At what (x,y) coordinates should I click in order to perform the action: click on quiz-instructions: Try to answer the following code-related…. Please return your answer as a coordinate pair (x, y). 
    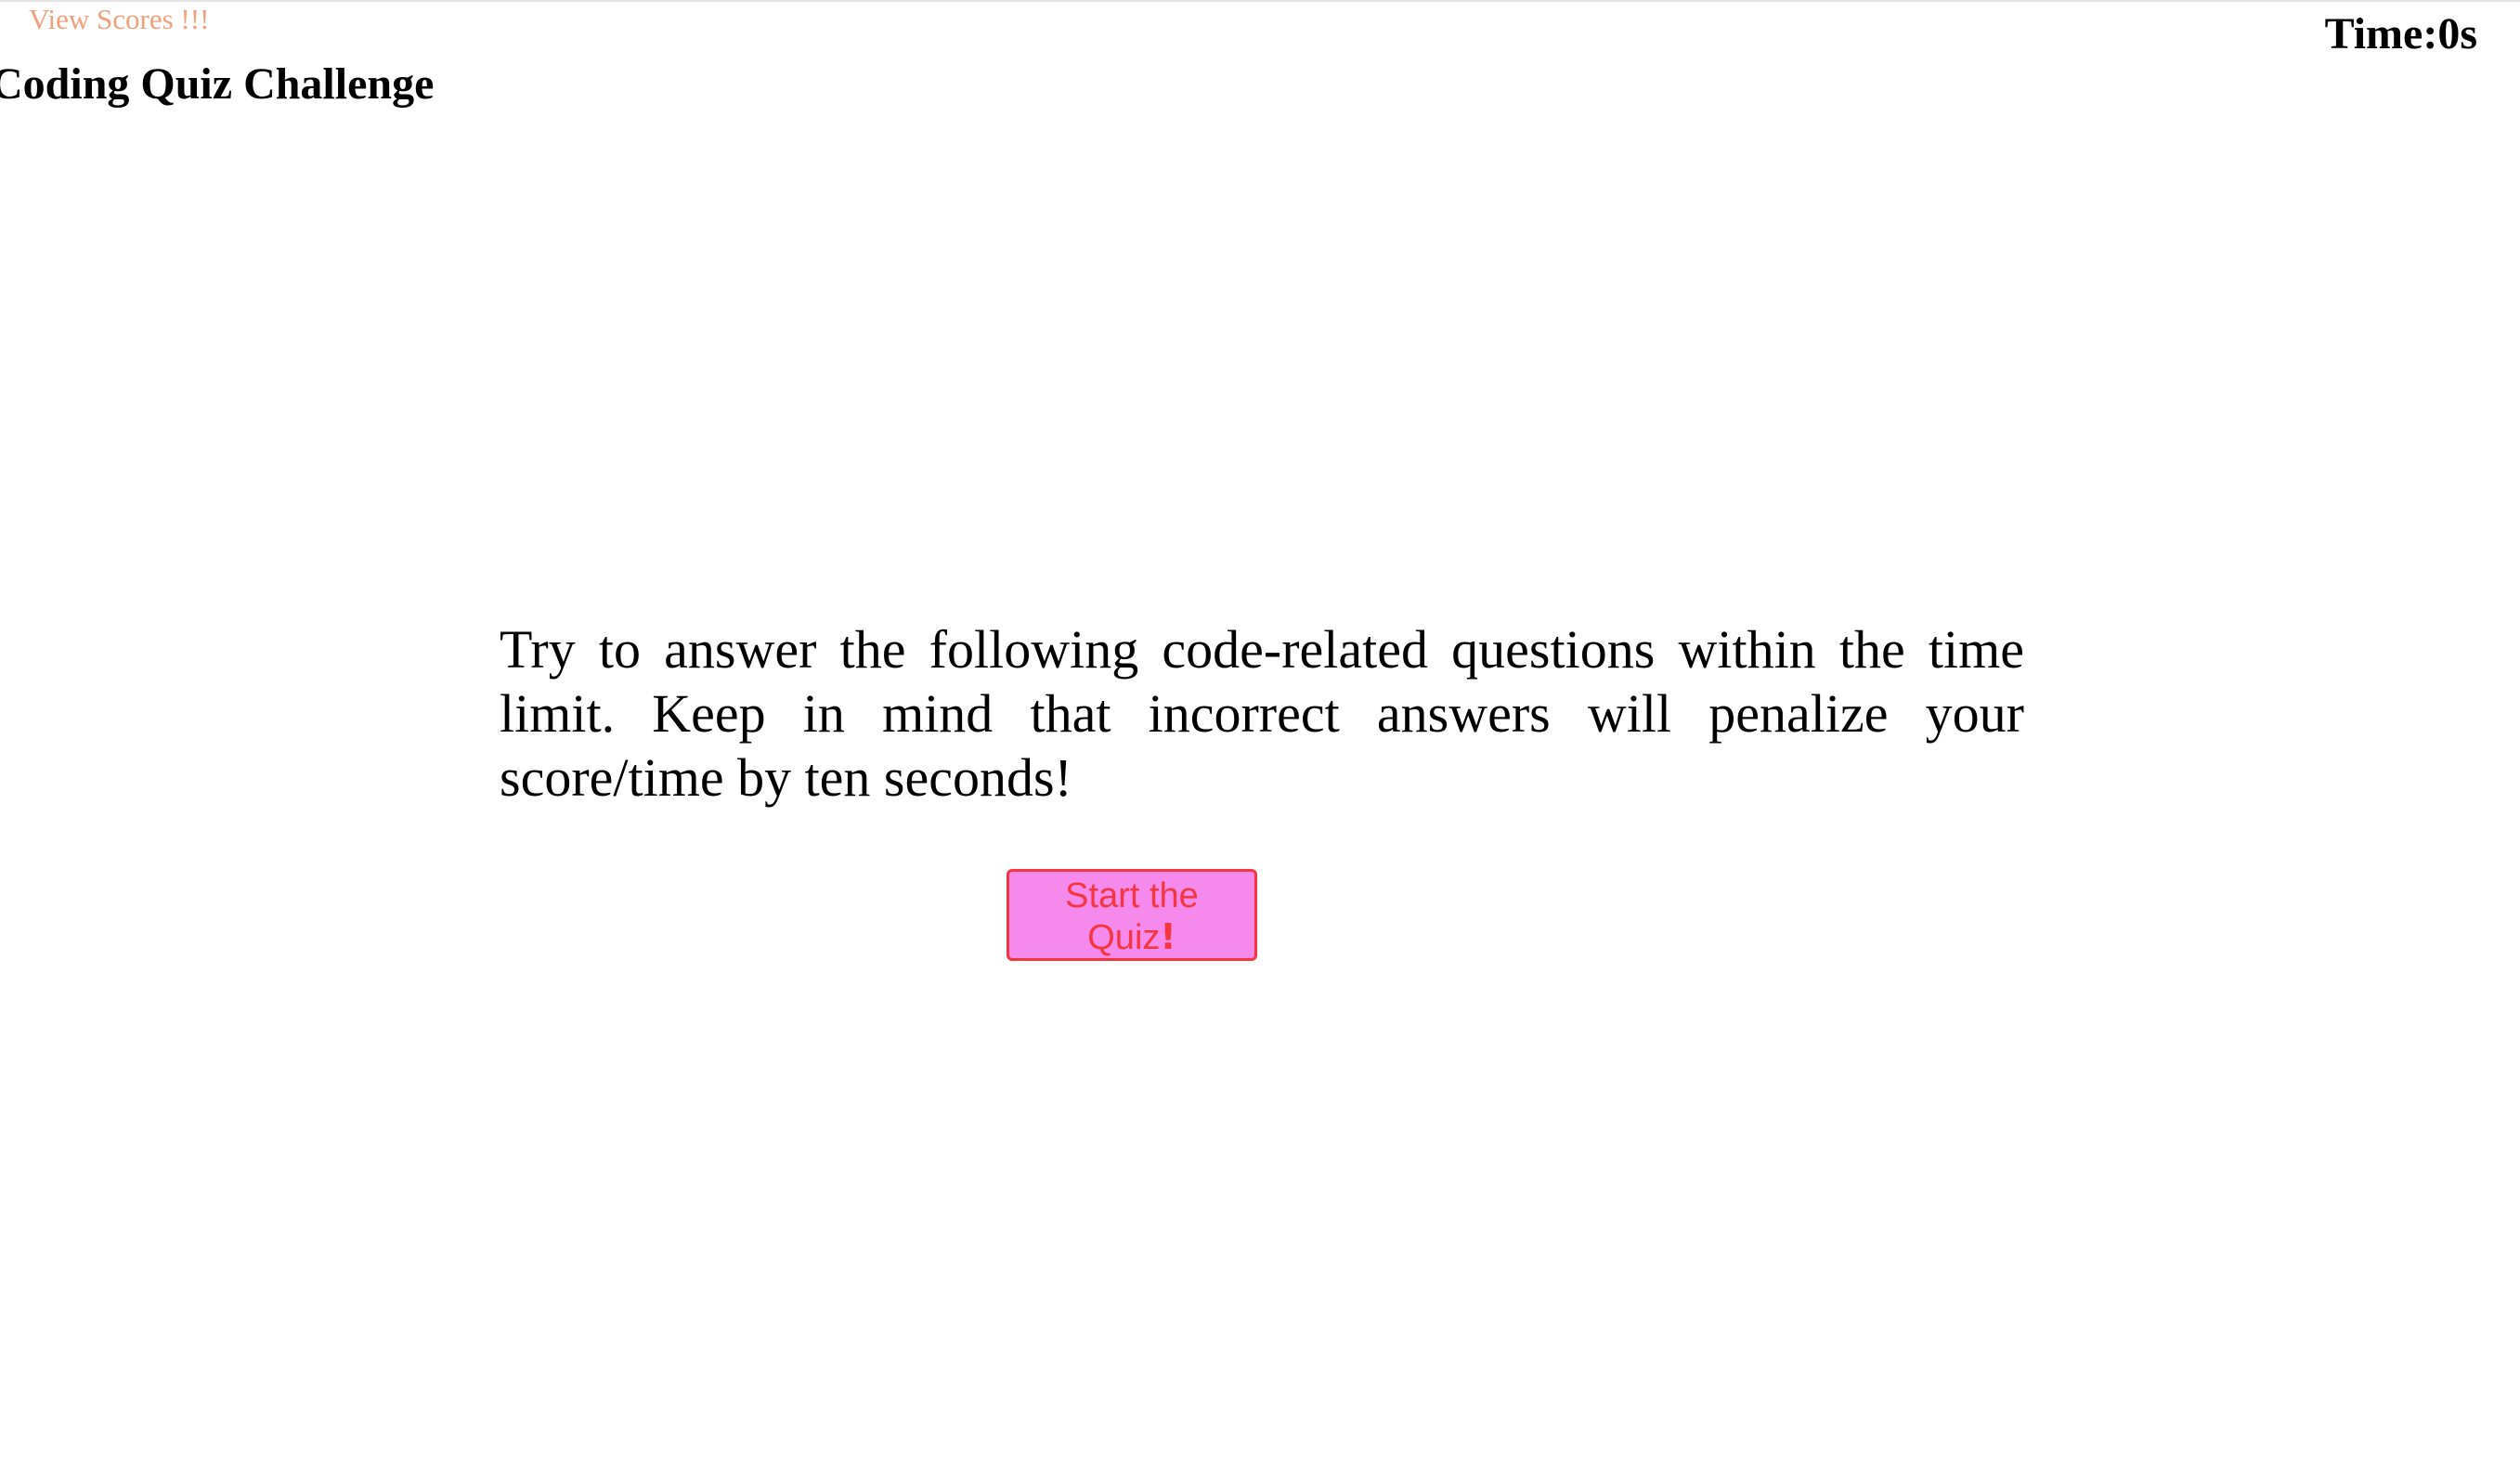
    Looking at the image, I should click on (1262, 714).